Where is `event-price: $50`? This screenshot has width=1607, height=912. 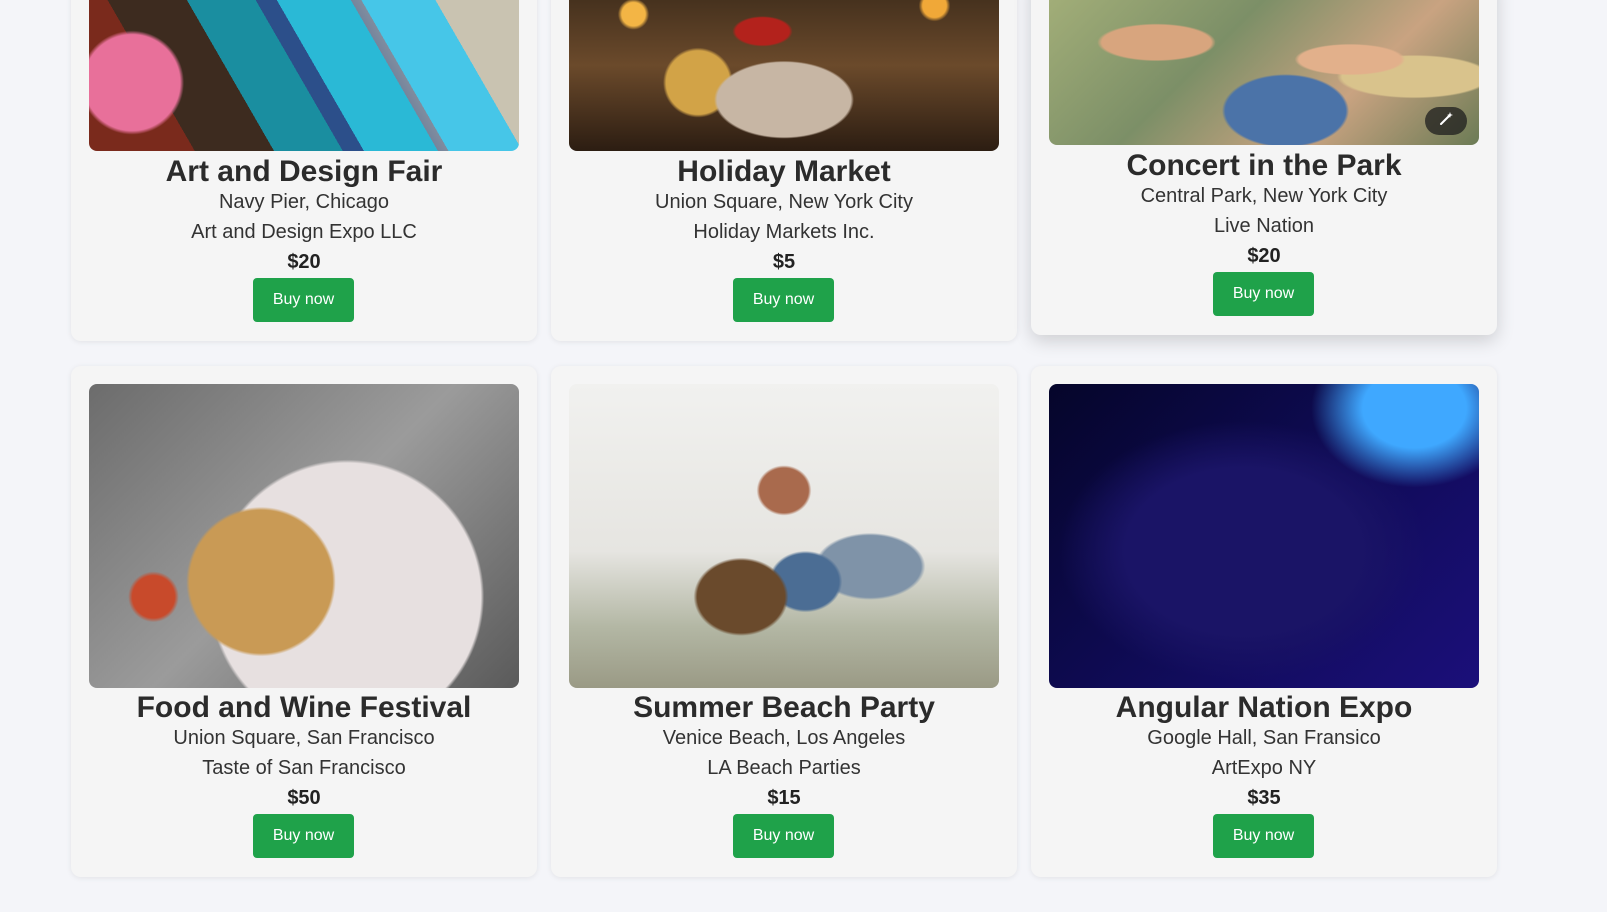
event-price: $50 is located at coordinates (304, 798).